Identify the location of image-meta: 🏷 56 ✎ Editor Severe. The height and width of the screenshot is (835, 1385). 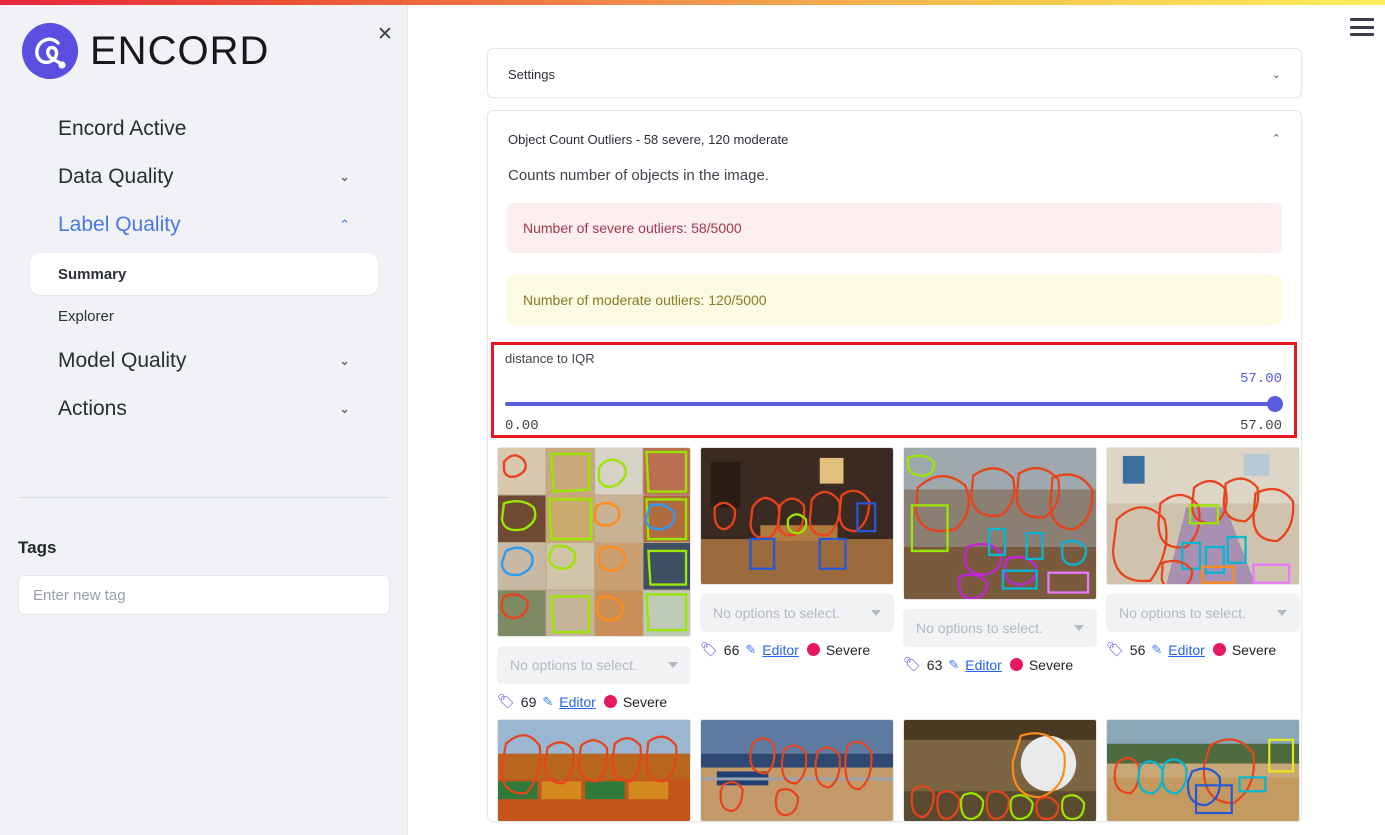
(1203, 649).